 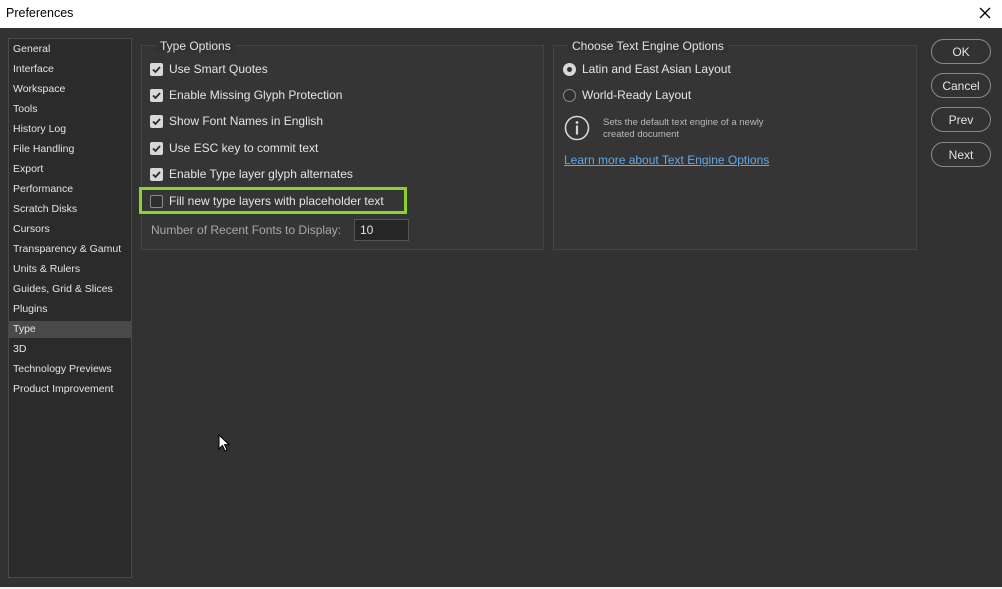 I want to click on sidebar-item-transparency-gamut: Transparency & Gamut, so click(x=70, y=249).